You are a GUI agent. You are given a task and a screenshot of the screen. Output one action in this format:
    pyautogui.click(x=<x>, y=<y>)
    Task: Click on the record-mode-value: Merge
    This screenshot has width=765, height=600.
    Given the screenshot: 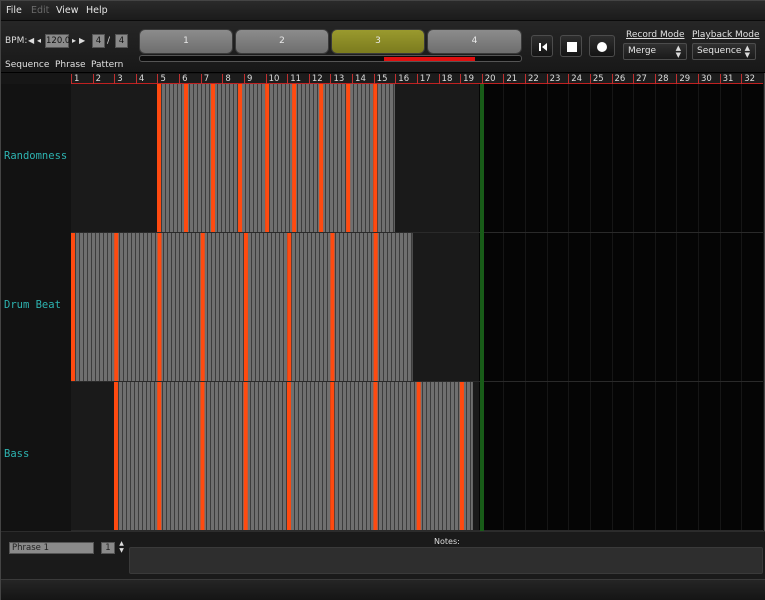 What is the action you would take?
    pyautogui.click(x=642, y=51)
    